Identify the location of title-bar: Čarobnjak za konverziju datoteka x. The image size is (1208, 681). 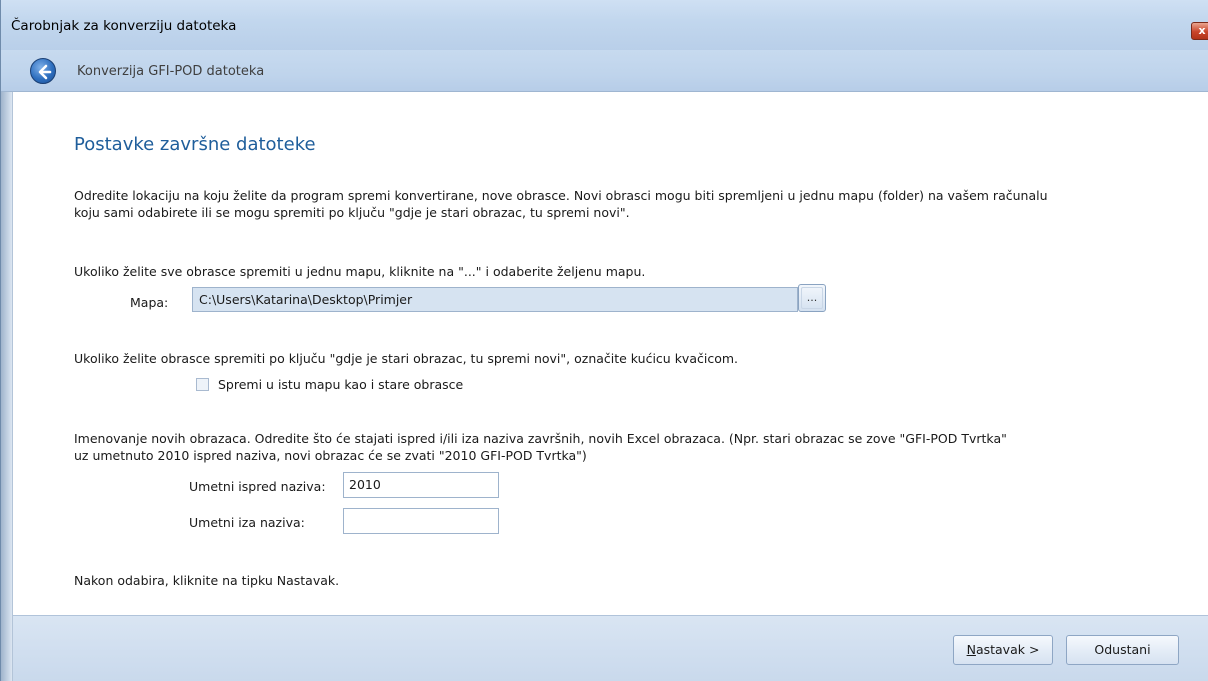
(604, 25).